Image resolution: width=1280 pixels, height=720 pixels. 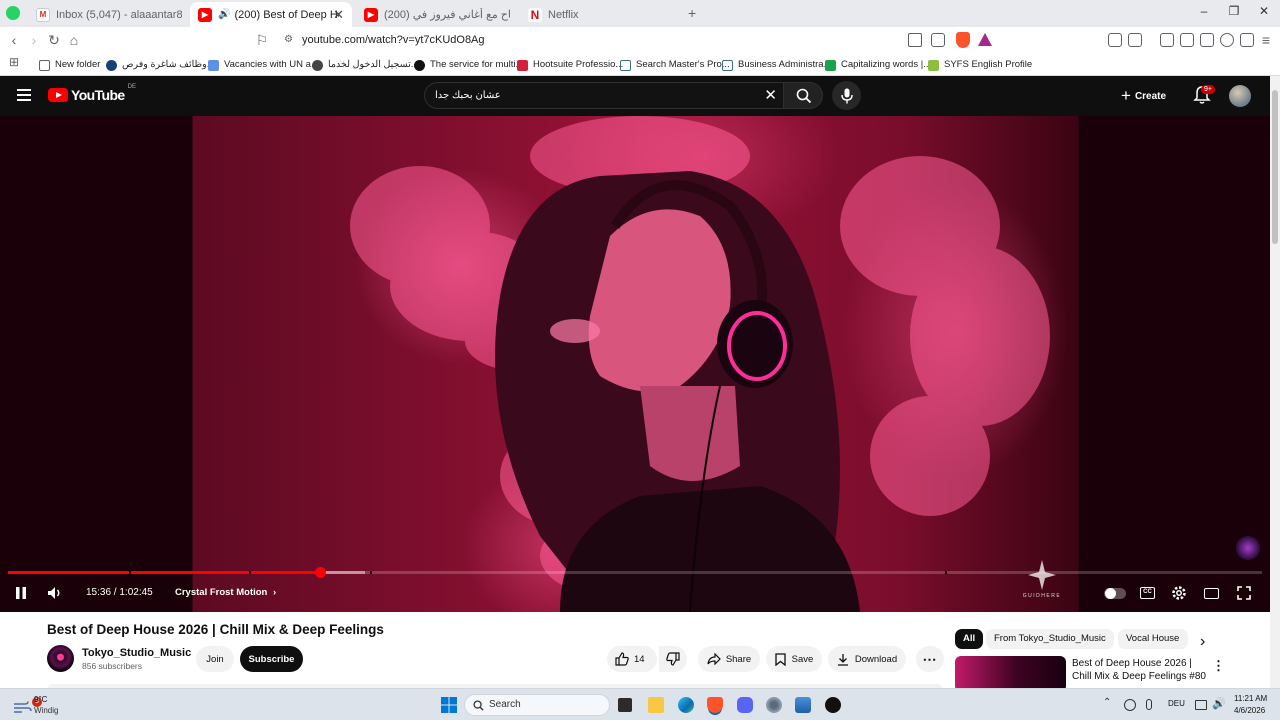 What do you see at coordinates (780, 659) in the screenshot?
I see `bookmark-icon` at bounding box center [780, 659].